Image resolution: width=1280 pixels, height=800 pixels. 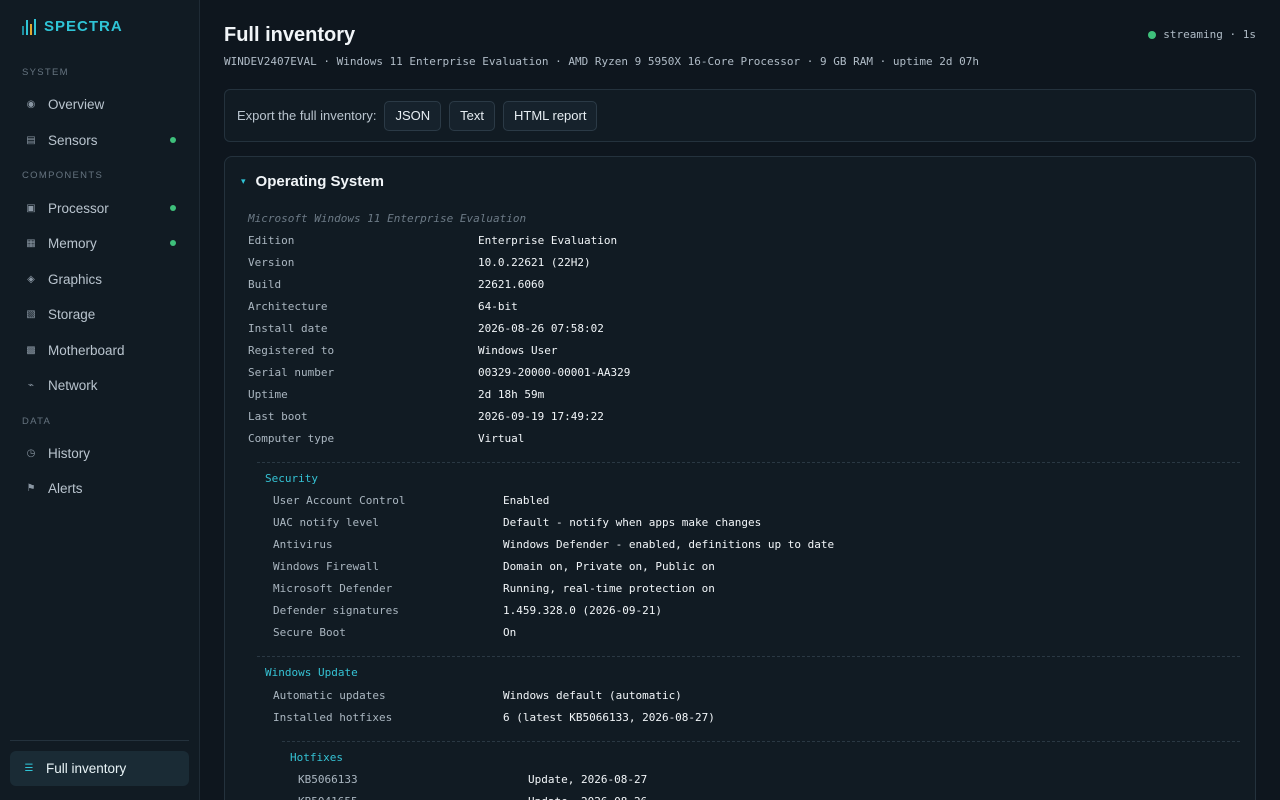 I want to click on property-key: Microsoft Defender, so click(x=333, y=588).